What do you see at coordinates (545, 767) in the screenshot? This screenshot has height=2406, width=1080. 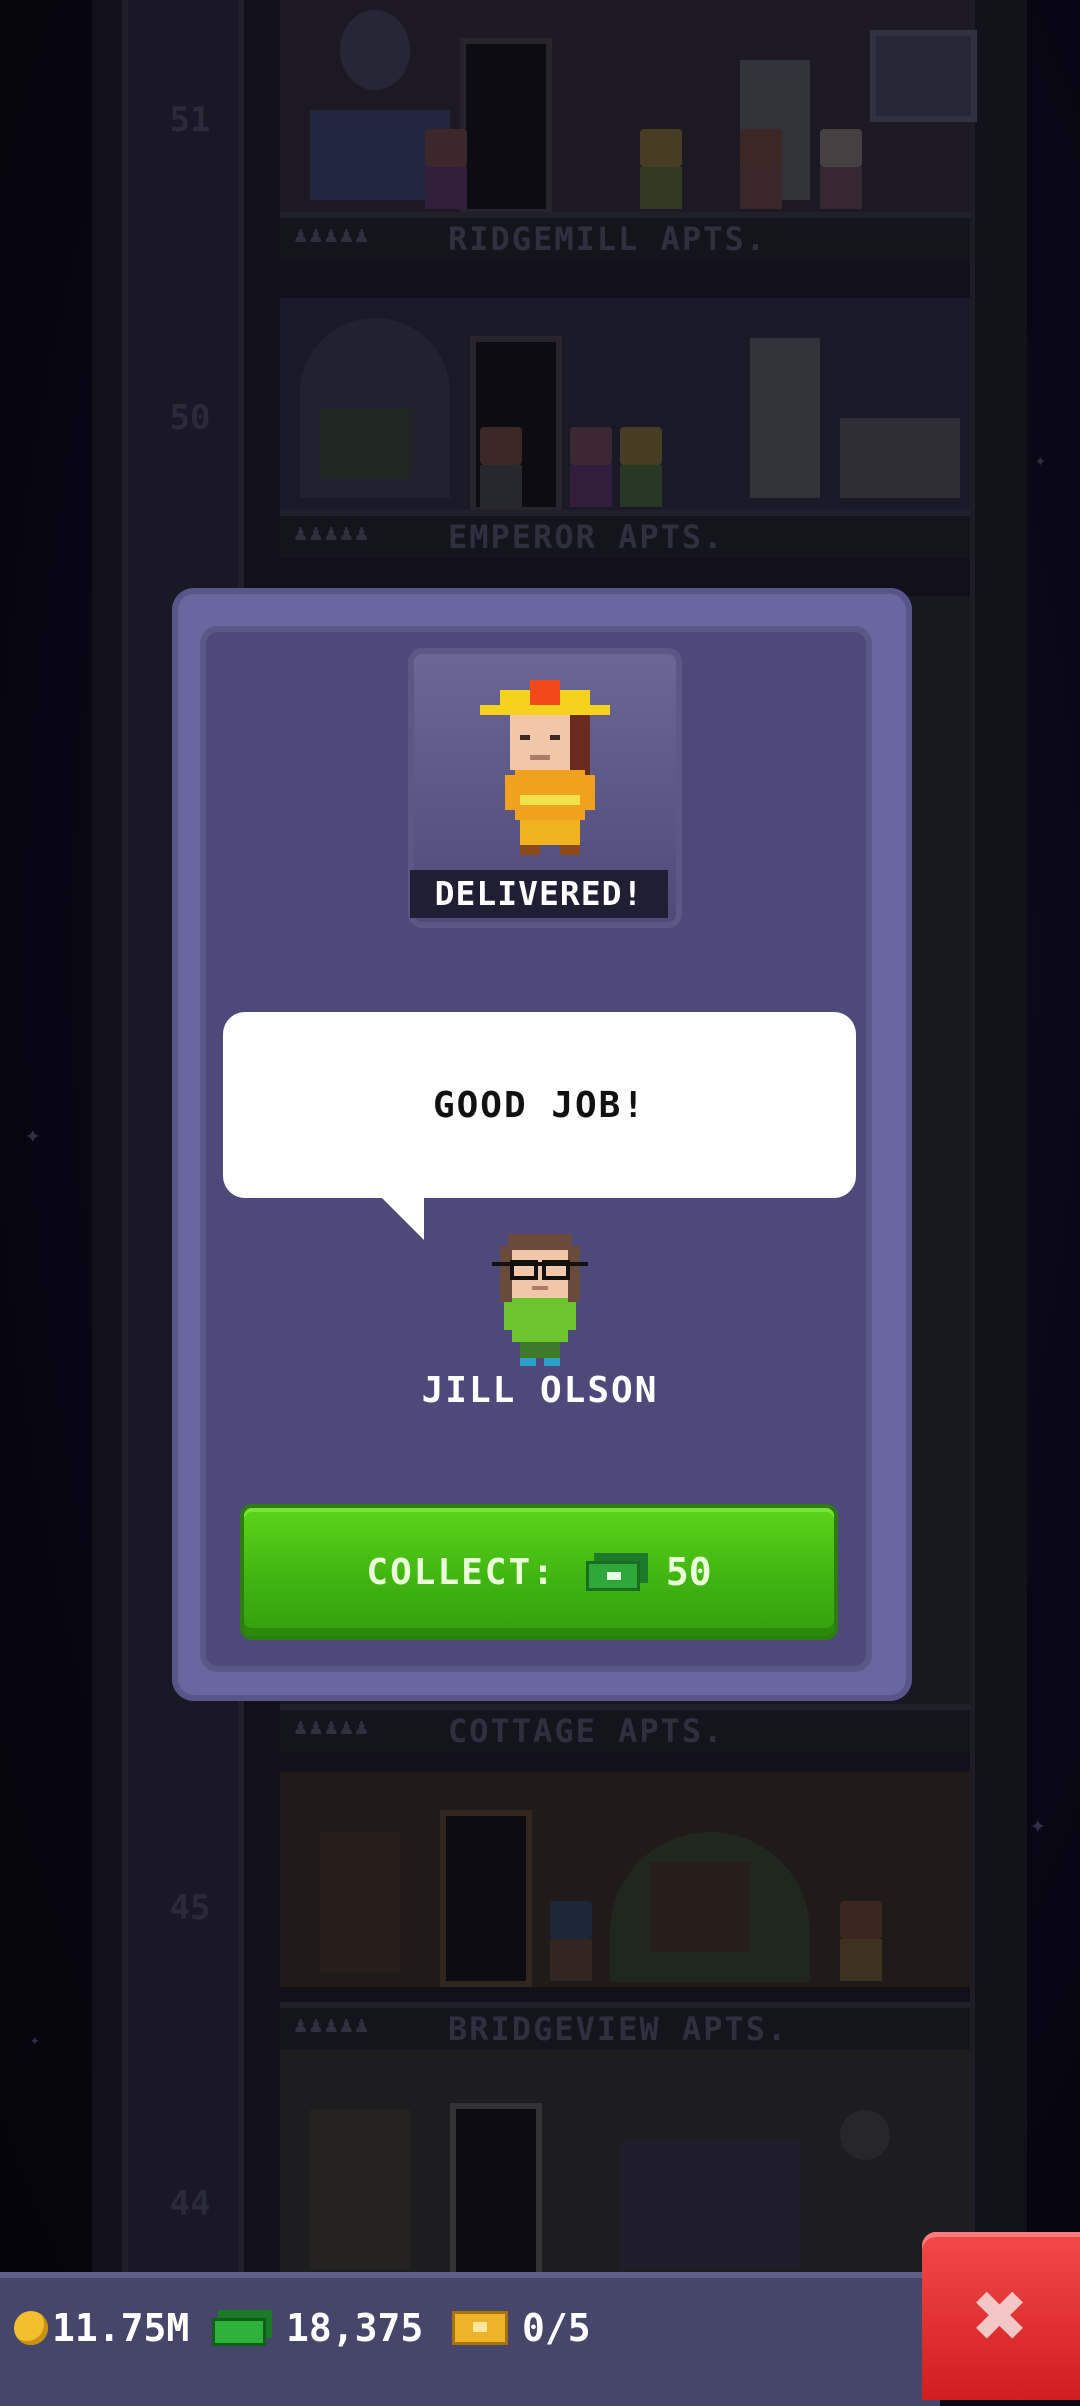 I see `firefighter-icon` at bounding box center [545, 767].